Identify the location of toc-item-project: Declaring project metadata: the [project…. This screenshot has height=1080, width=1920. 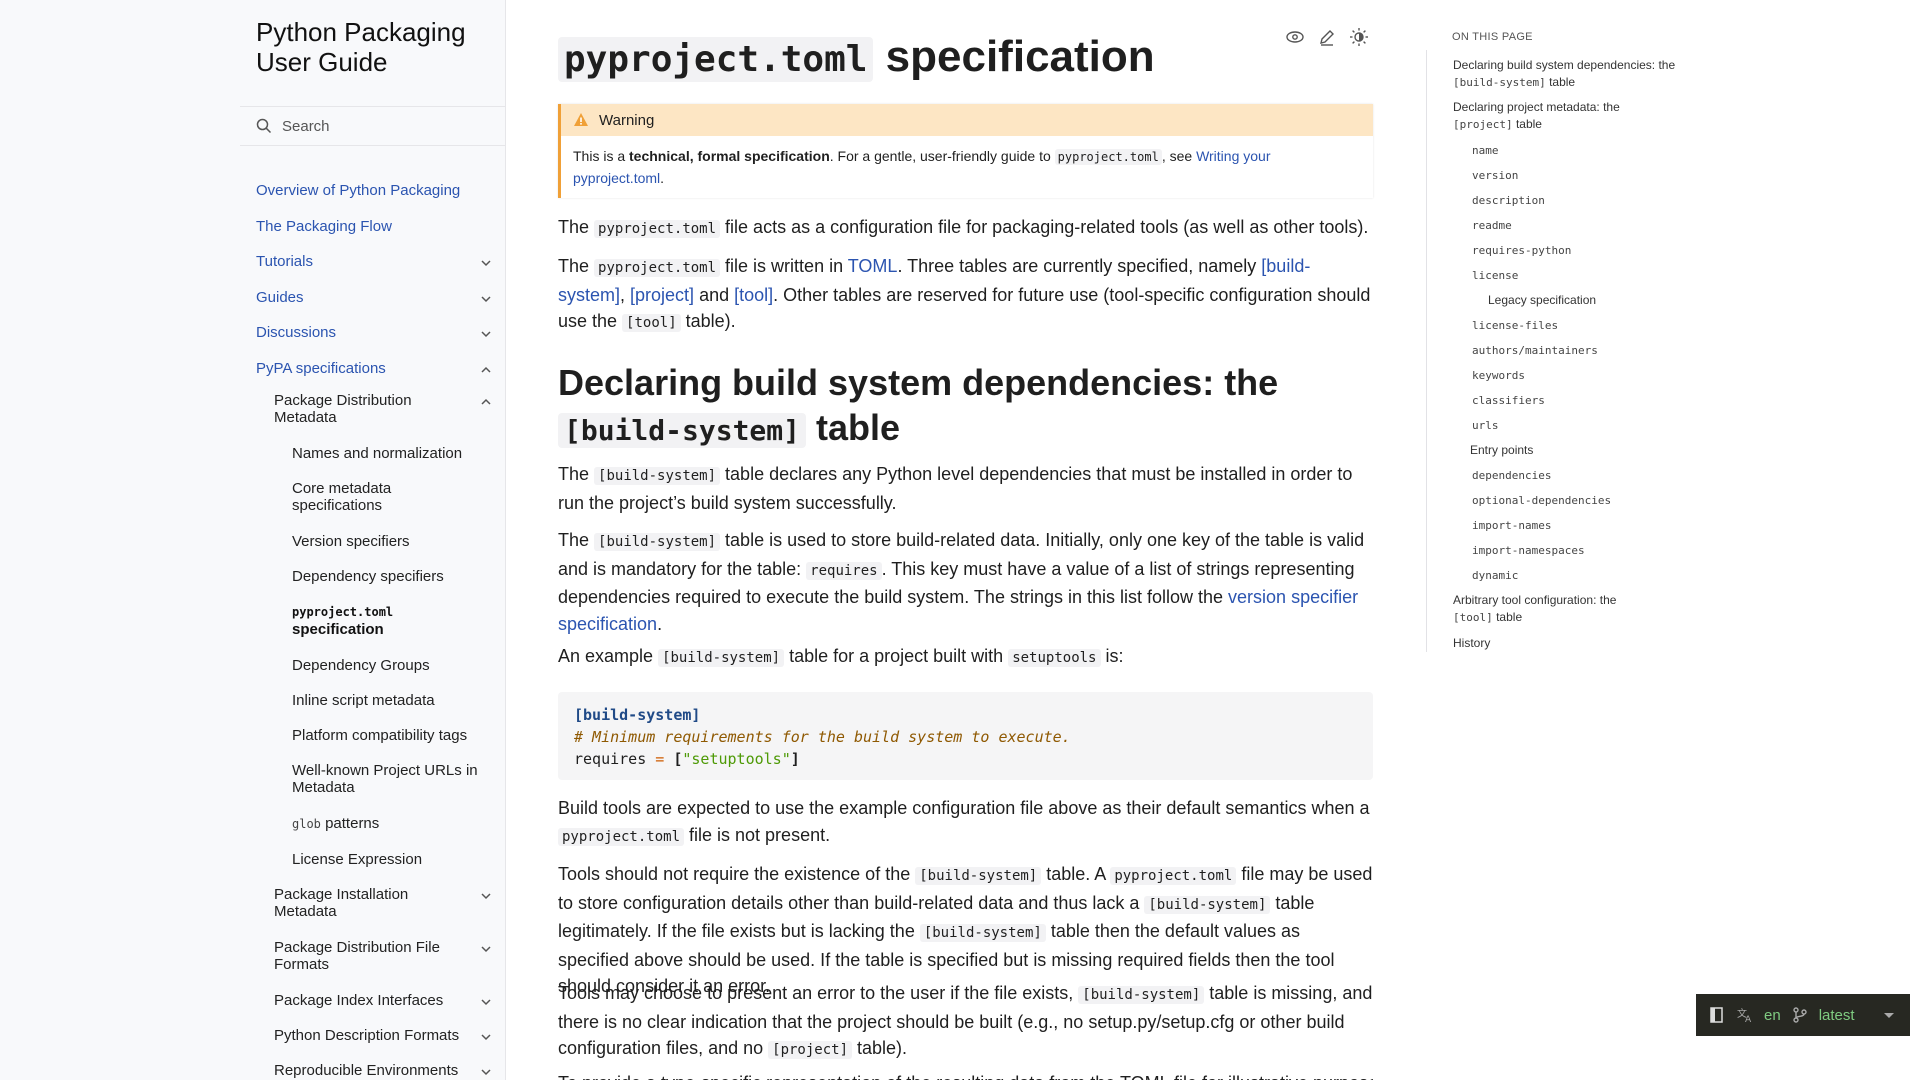
(1553, 116).